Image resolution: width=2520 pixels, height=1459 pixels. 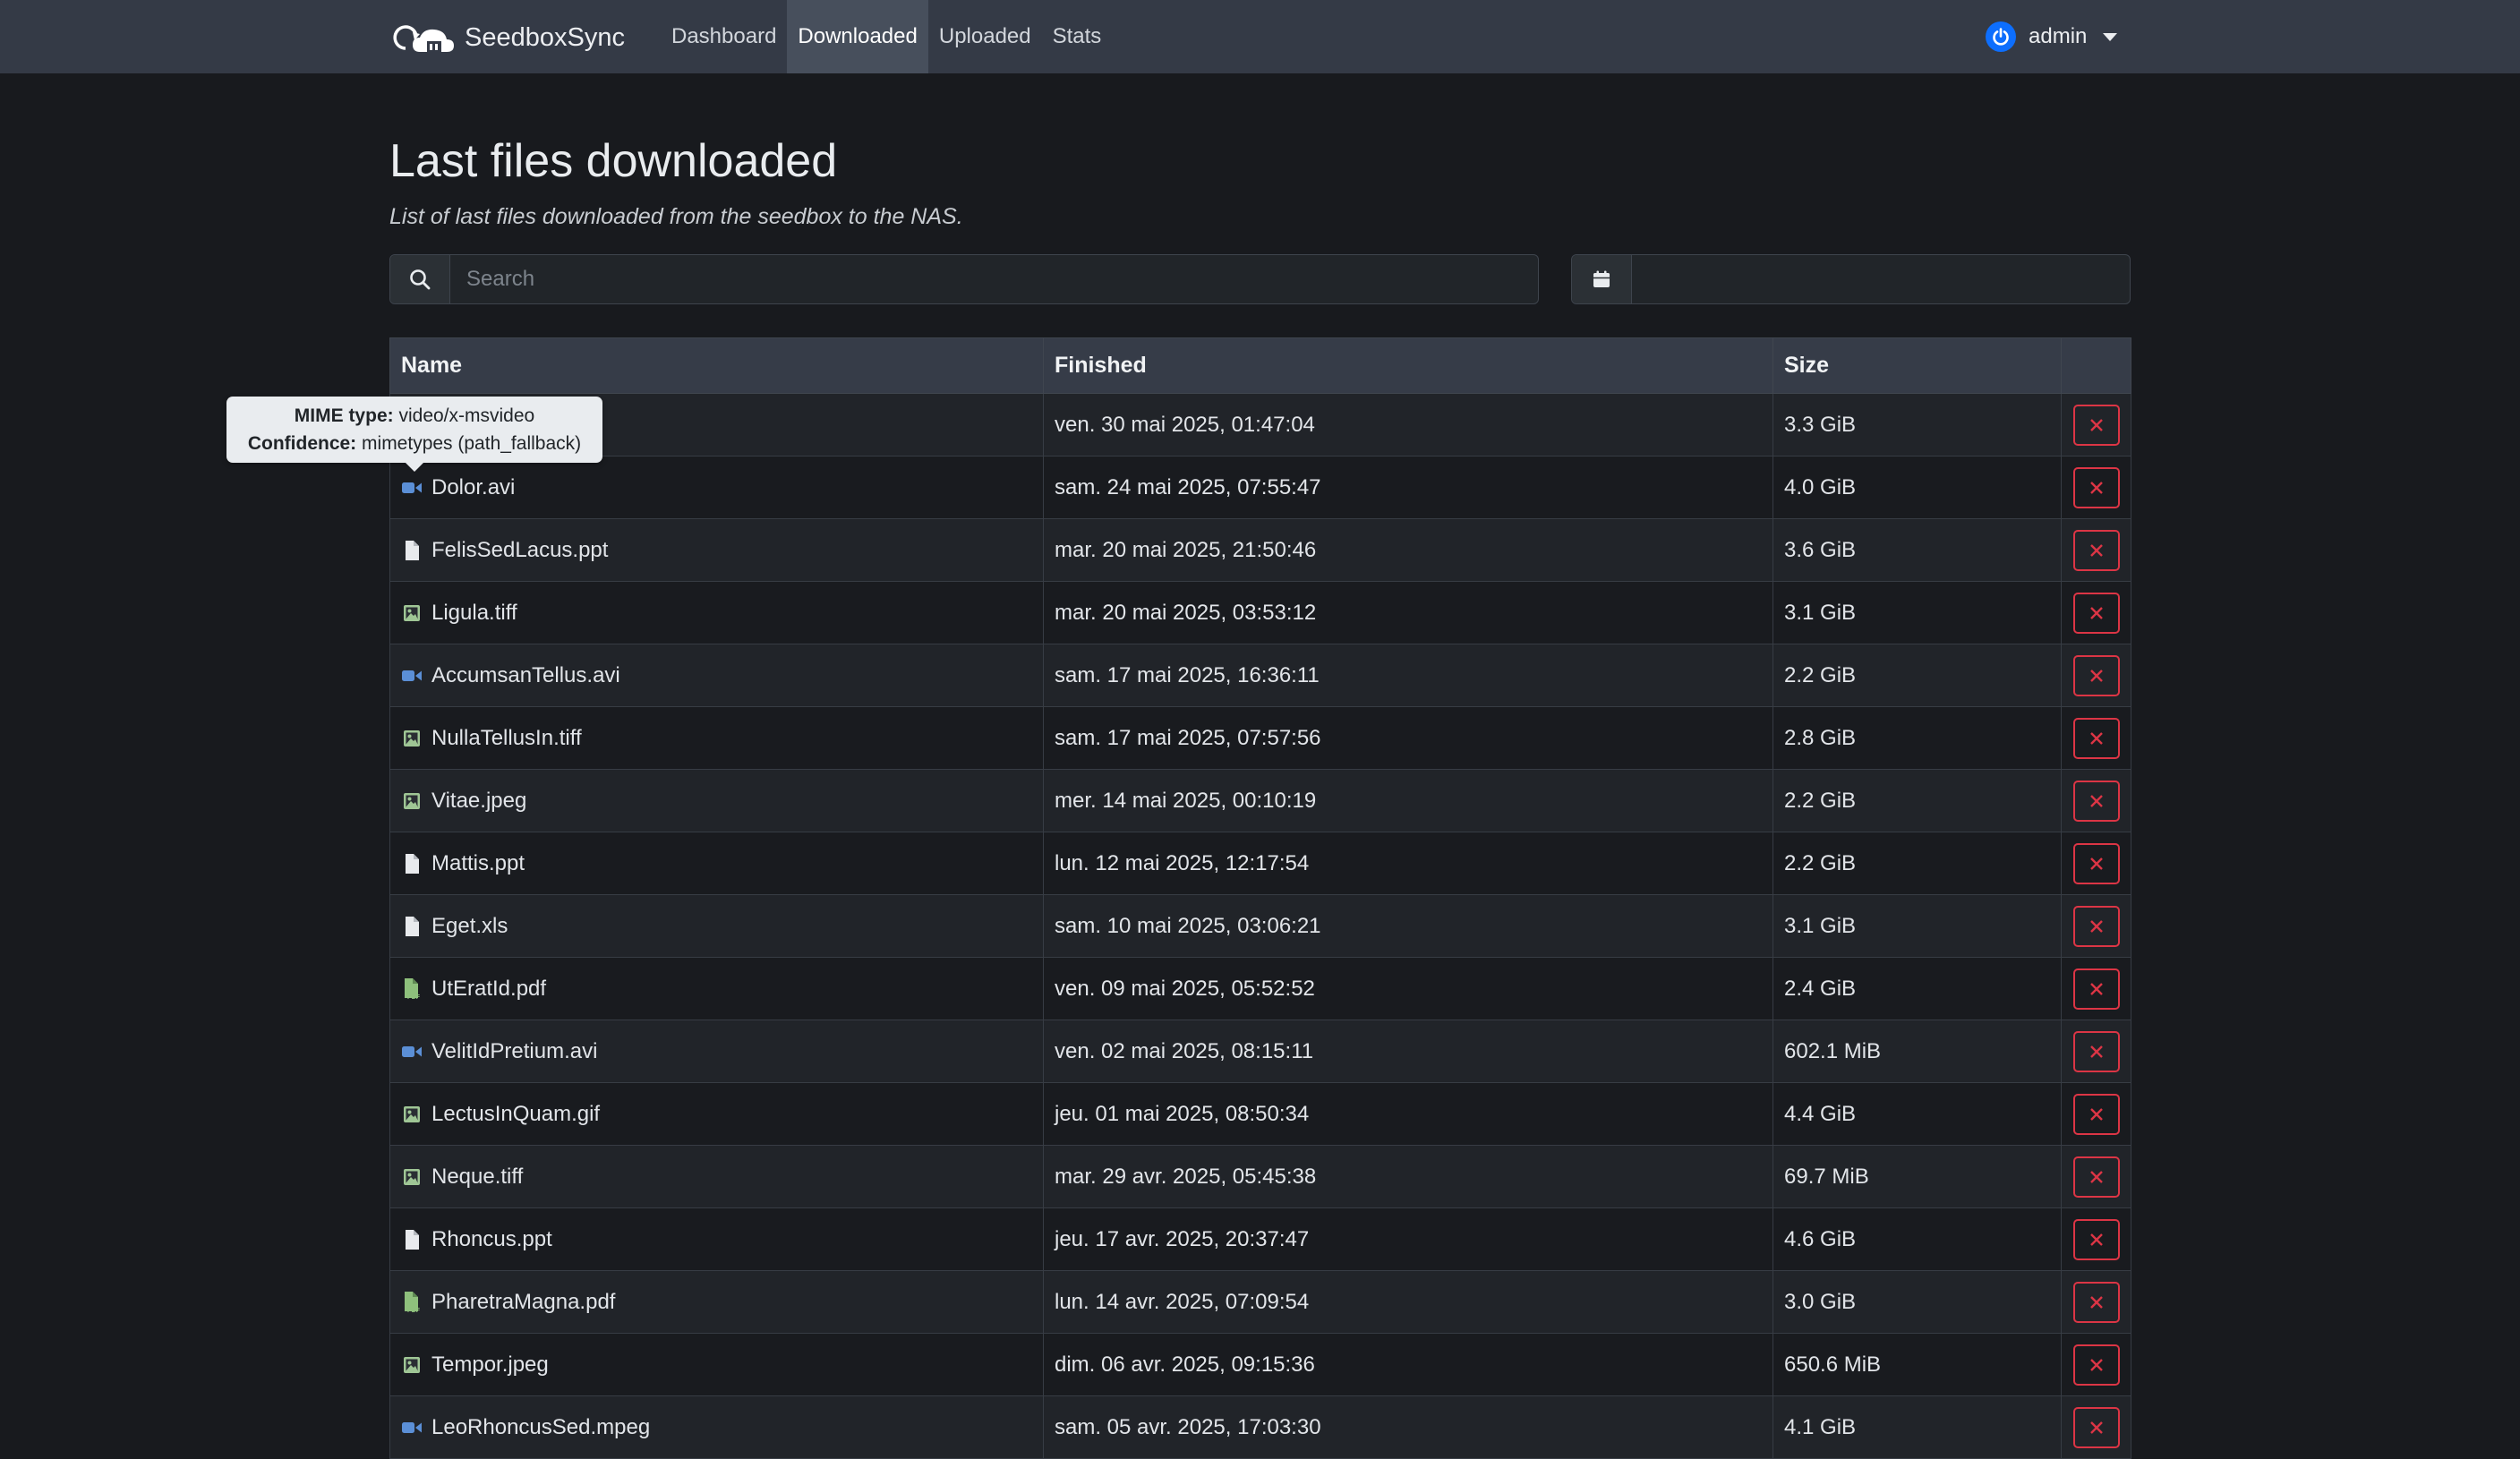 What do you see at coordinates (1917, 800) in the screenshot?
I see `cell-size: 2.2 GiB` at bounding box center [1917, 800].